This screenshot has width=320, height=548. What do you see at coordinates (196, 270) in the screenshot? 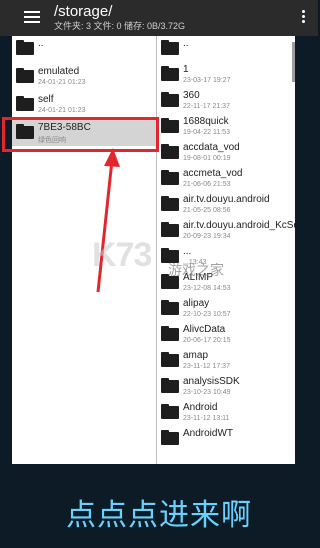
I see `watermark-text: 游戏之家` at bounding box center [196, 270].